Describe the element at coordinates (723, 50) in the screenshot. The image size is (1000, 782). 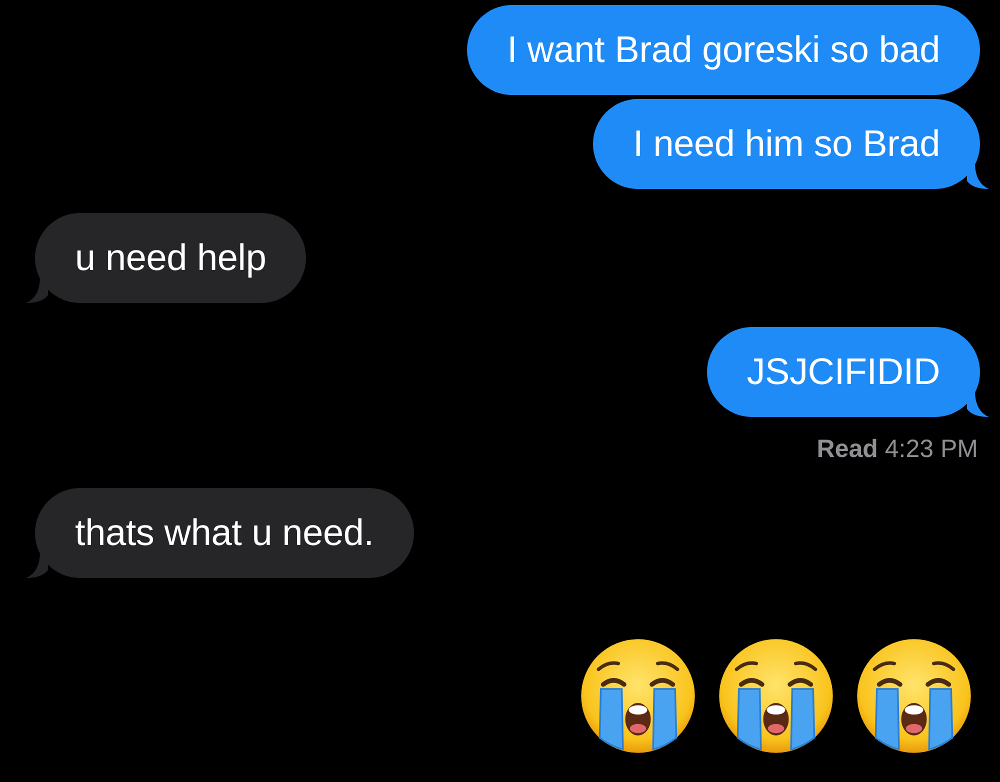
I see `sent-message: I want Brad goreski so bad` at that location.